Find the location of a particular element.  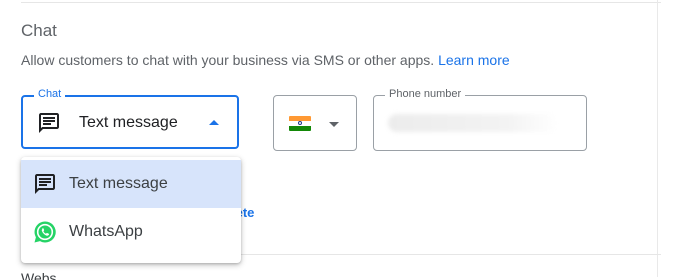

menu-item-whatsapp: WhatsApp is located at coordinates (131, 232).